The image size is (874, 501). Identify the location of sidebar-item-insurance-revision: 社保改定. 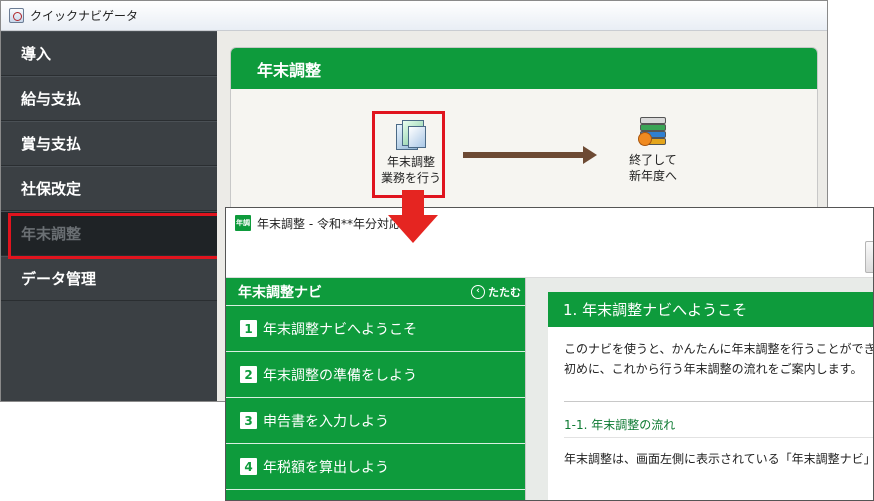
(109, 188).